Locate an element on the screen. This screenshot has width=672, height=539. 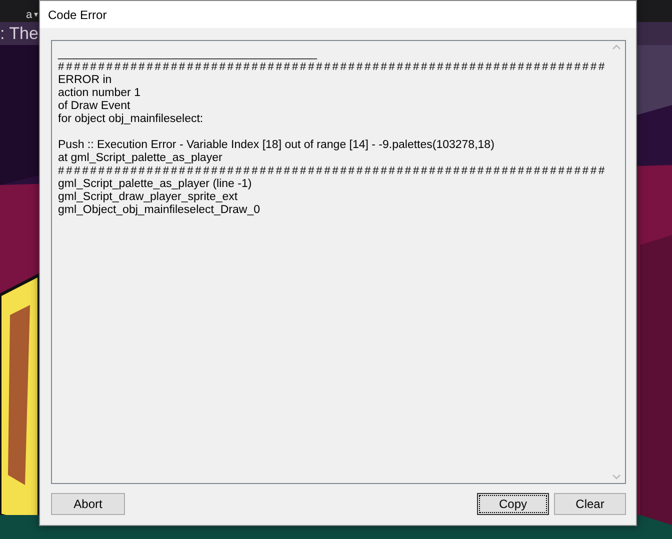
error-line: for object obj_mainfileselect: is located at coordinates (131, 119).